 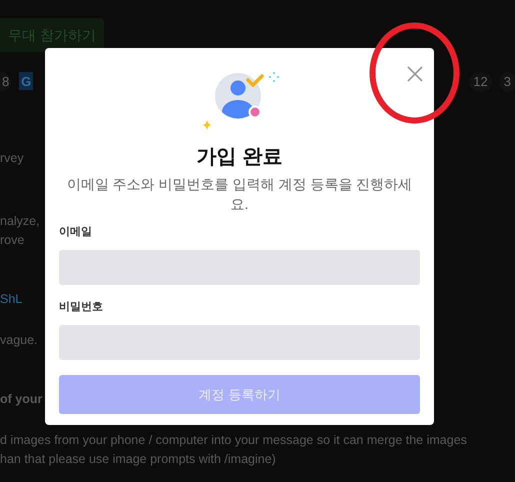 I want to click on count-chip: 12, so click(x=480, y=82).